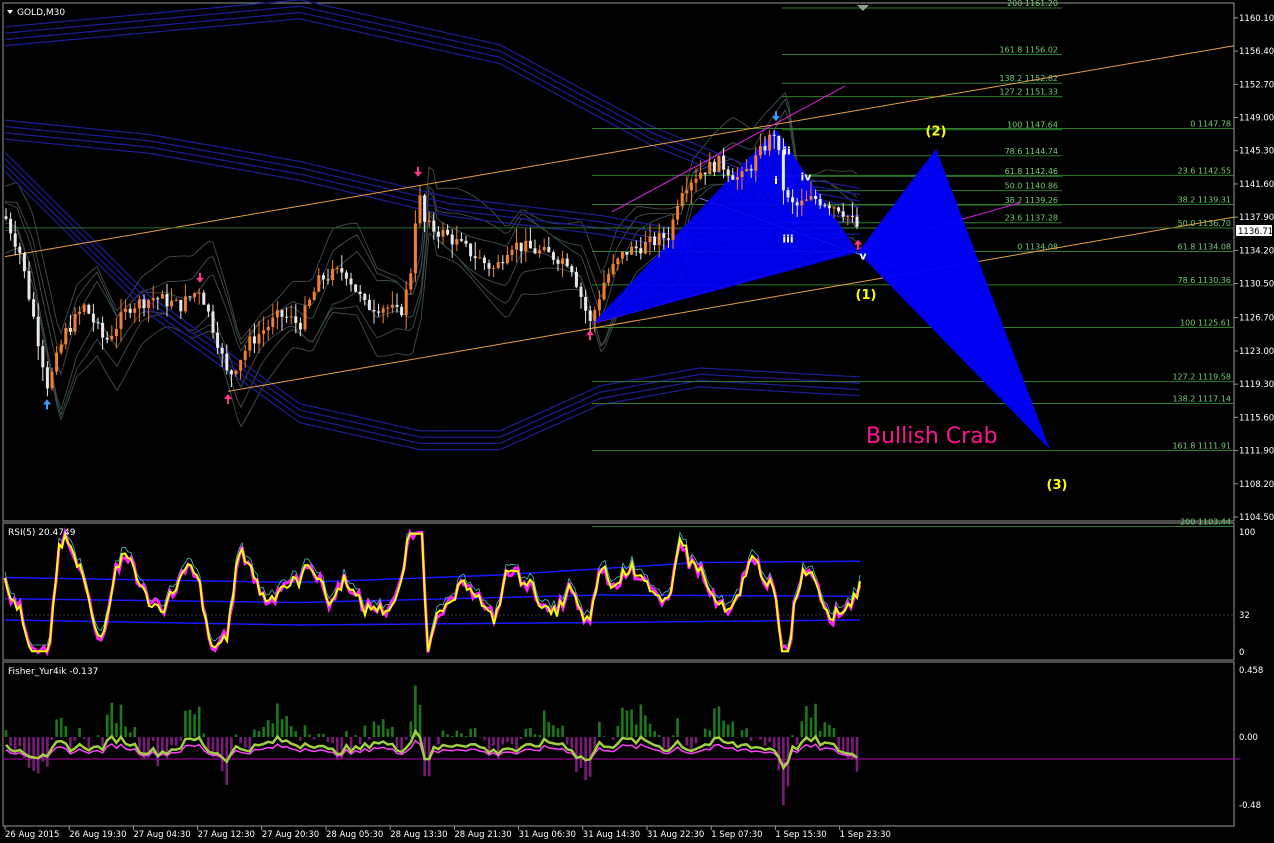 The width and height of the screenshot is (1274, 843). I want to click on fib-right-label: 100 1125.61, so click(1205, 322).